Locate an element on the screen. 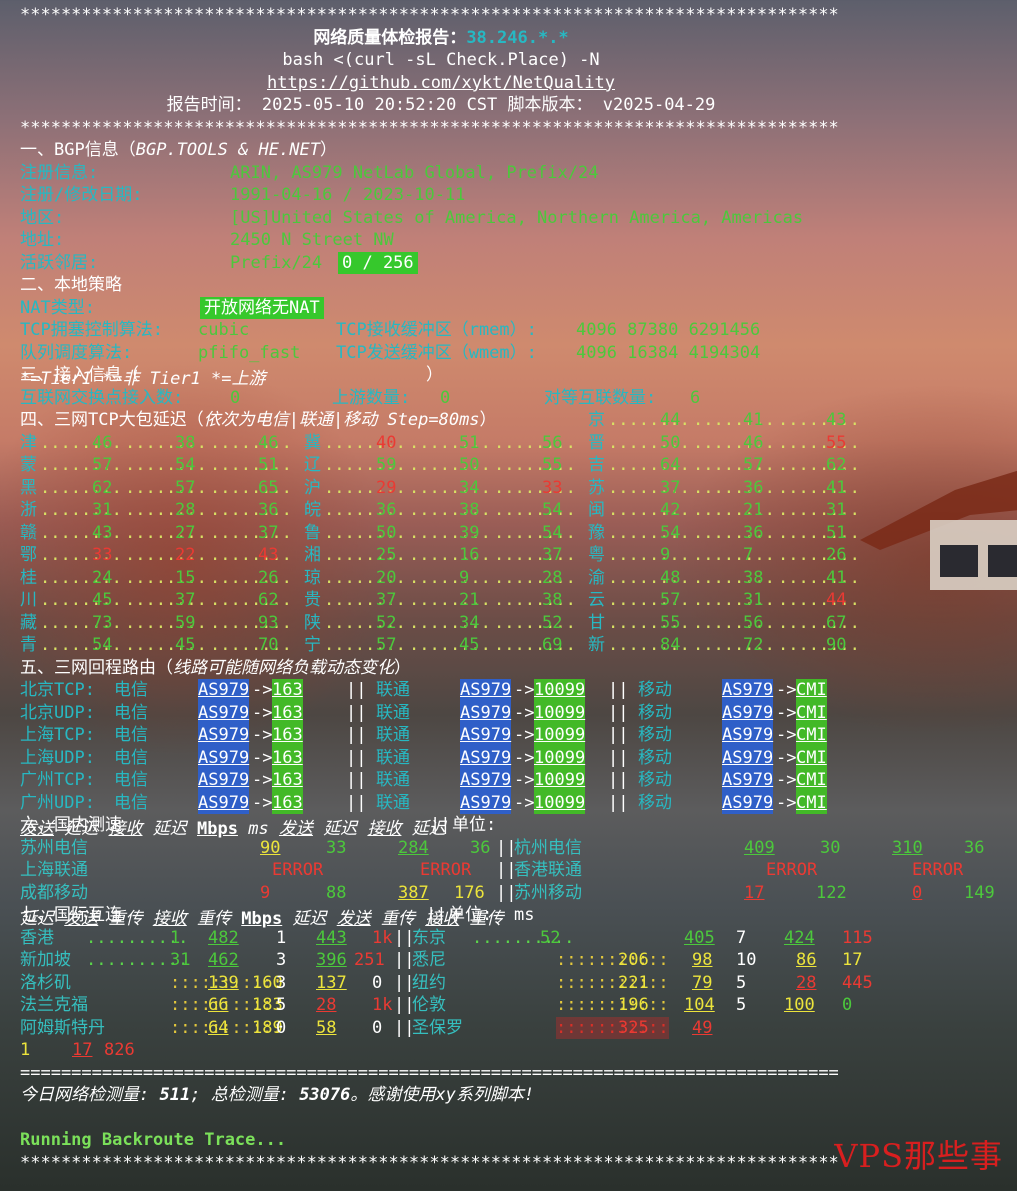 Image resolution: width=1017 pixels, height=1191 pixels. latency-value: 67 is located at coordinates (836, 622).